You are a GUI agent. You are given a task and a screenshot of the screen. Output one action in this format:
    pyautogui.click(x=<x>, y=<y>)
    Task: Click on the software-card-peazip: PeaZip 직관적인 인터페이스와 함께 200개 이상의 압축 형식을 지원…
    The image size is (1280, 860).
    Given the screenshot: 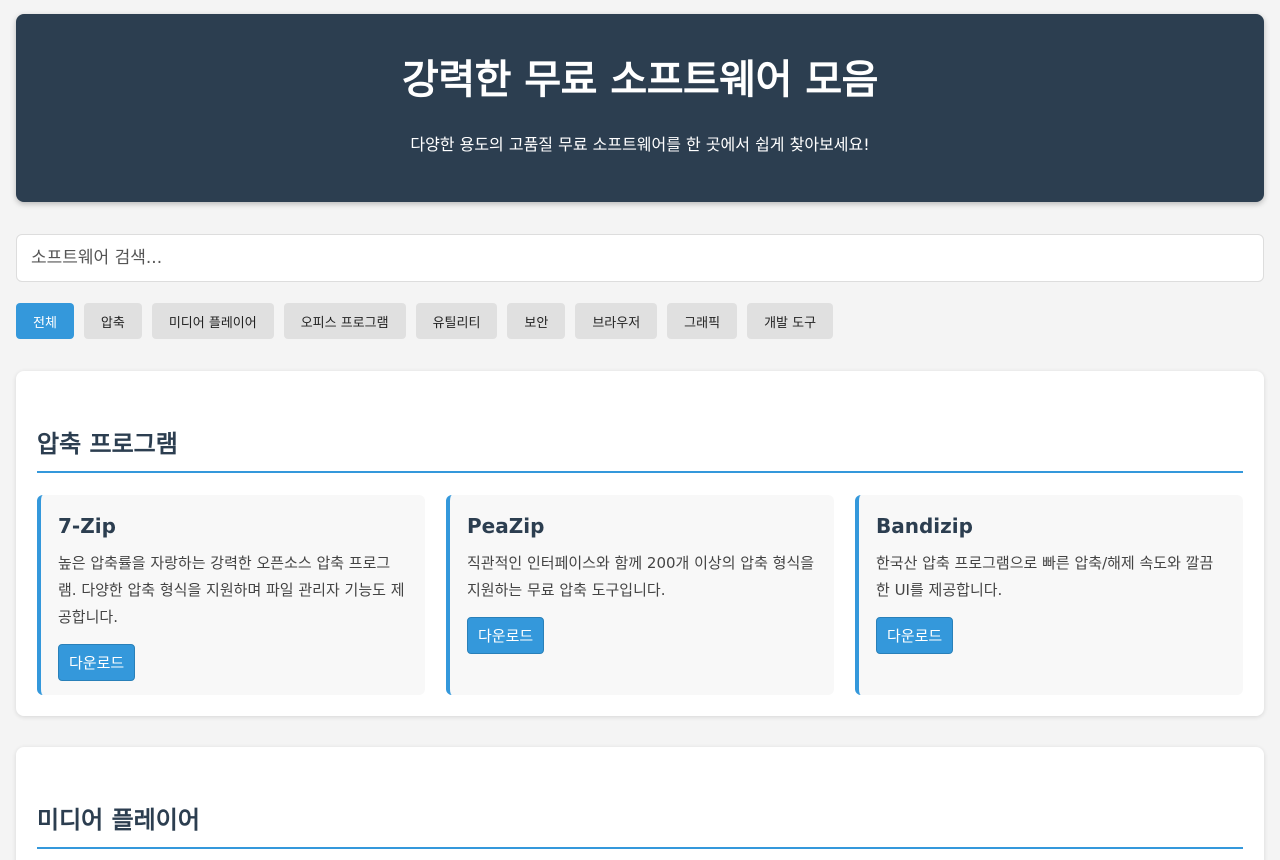 What is the action you would take?
    pyautogui.click(x=640, y=595)
    